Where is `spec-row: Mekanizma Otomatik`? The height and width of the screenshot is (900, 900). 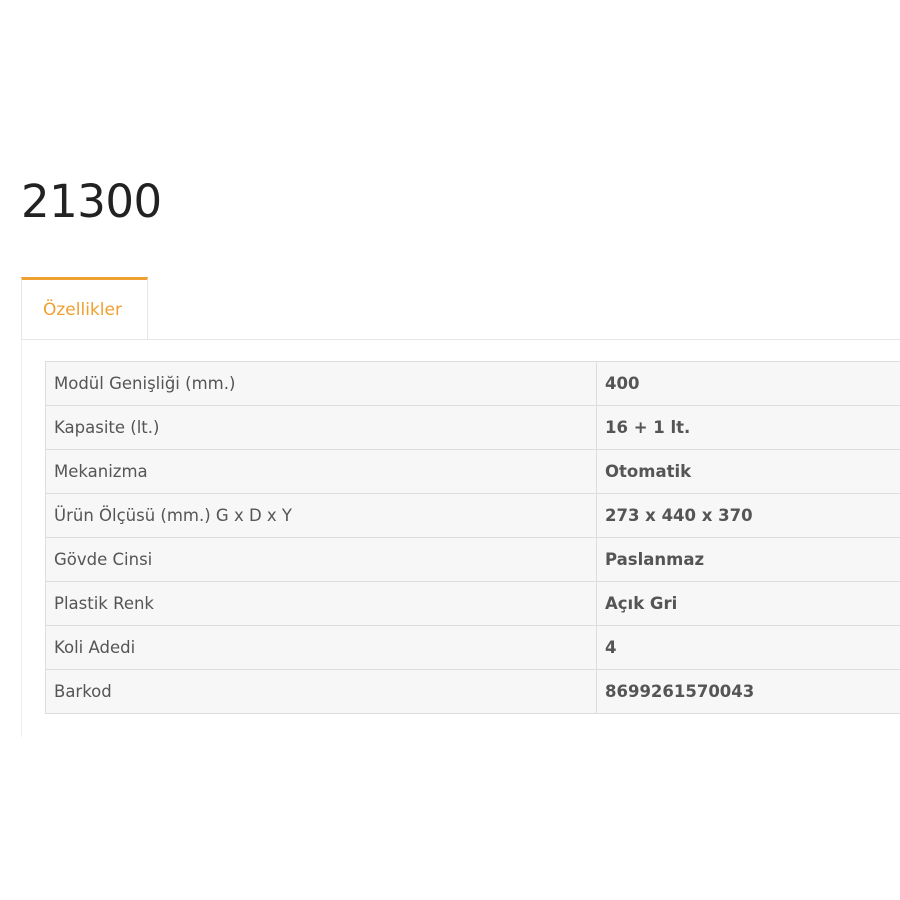 spec-row: Mekanizma Otomatik is located at coordinates (472, 471).